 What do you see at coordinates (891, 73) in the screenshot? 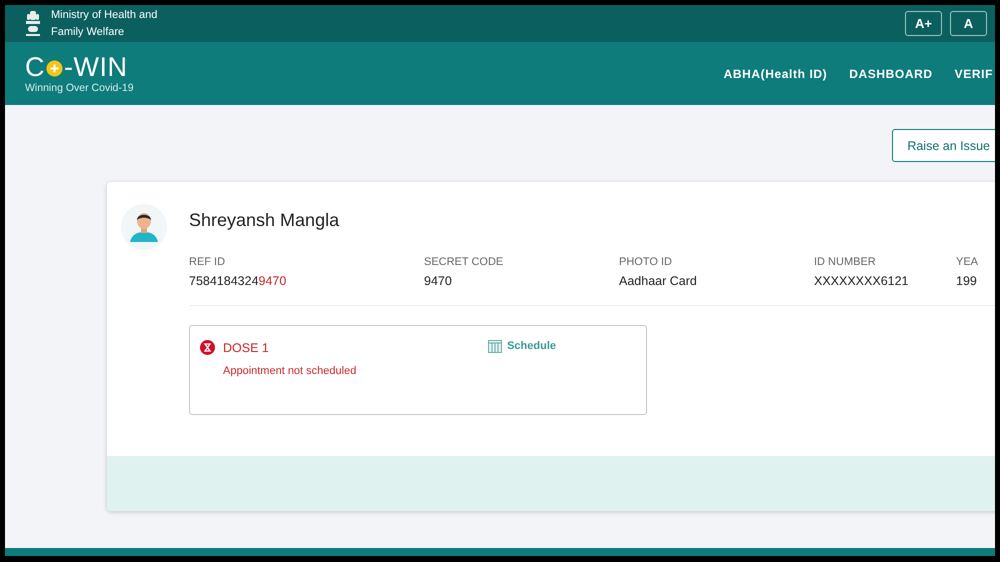
I see `nav-link: DASHBOARD` at bounding box center [891, 73].